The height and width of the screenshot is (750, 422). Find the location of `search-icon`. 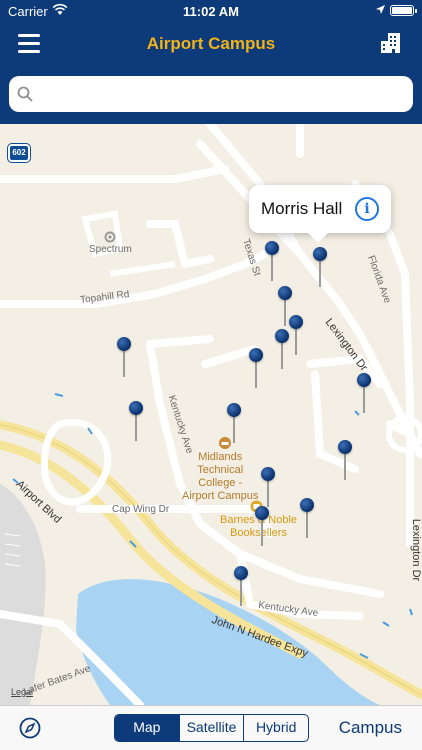

search-icon is located at coordinates (25, 94).